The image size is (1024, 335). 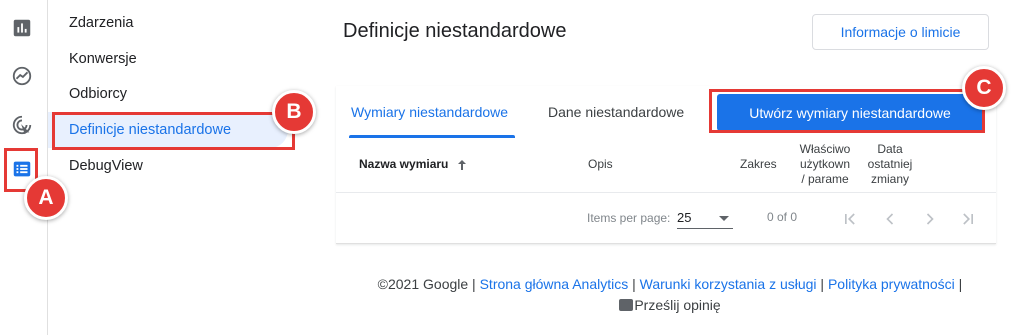 I want to click on feedback-icon, so click(x=626, y=305).